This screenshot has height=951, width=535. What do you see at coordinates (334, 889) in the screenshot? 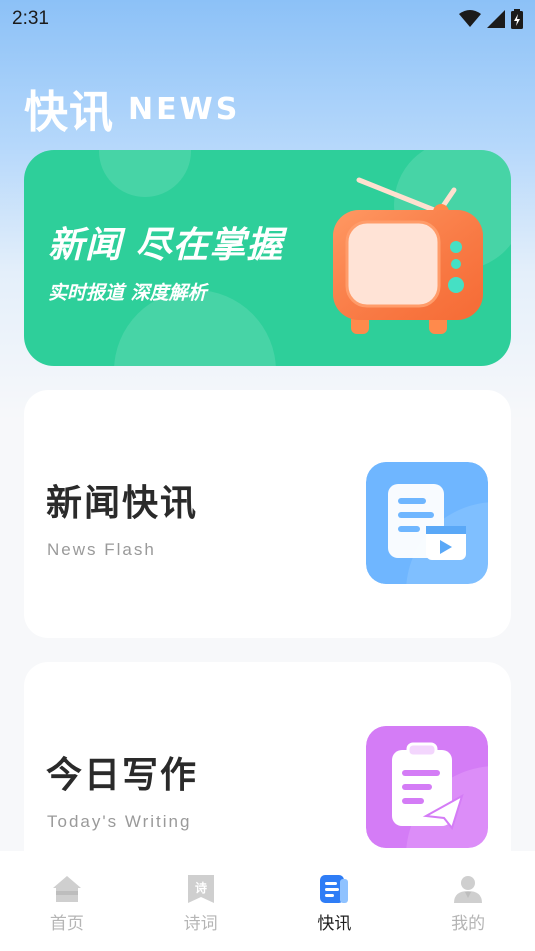
I see `news-icon` at bounding box center [334, 889].